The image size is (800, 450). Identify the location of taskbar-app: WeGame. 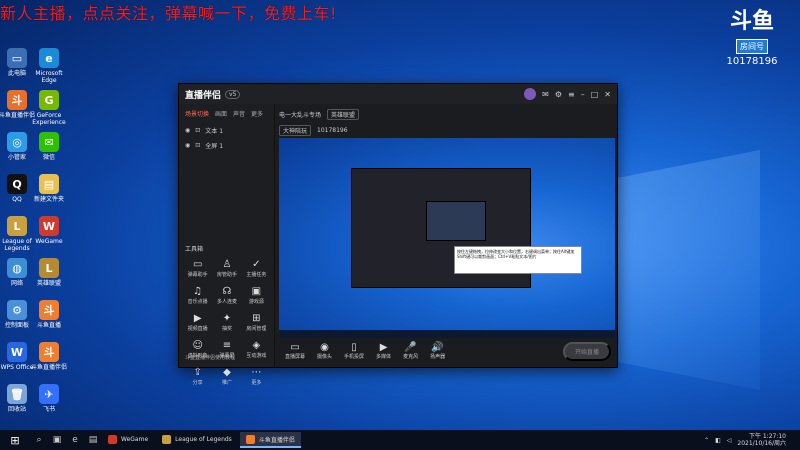
(128, 440).